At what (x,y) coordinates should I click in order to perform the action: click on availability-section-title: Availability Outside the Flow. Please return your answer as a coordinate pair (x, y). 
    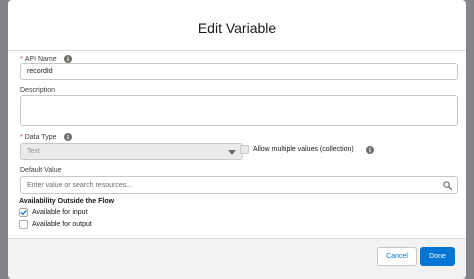
    Looking at the image, I should click on (67, 201).